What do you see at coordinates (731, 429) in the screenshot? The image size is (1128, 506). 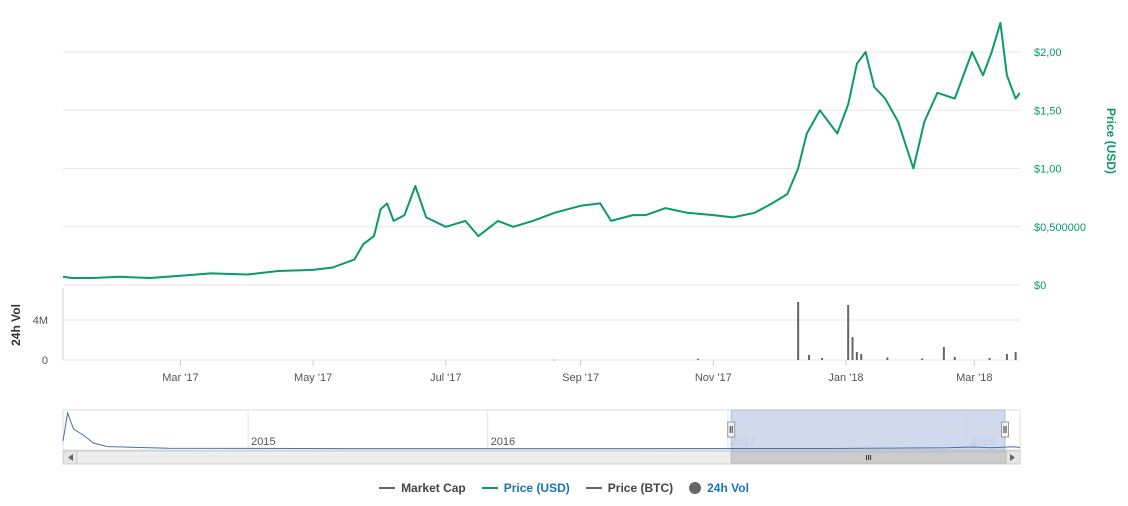 I see `navigator-handle-left` at bounding box center [731, 429].